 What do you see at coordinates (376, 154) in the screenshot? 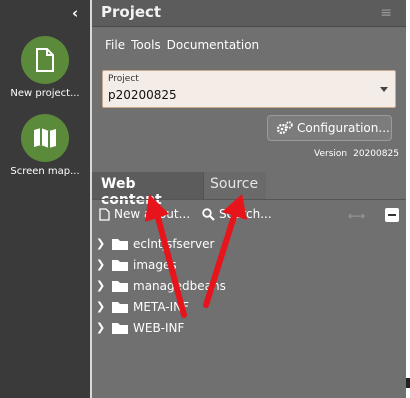
I see `version-value: 20200825` at bounding box center [376, 154].